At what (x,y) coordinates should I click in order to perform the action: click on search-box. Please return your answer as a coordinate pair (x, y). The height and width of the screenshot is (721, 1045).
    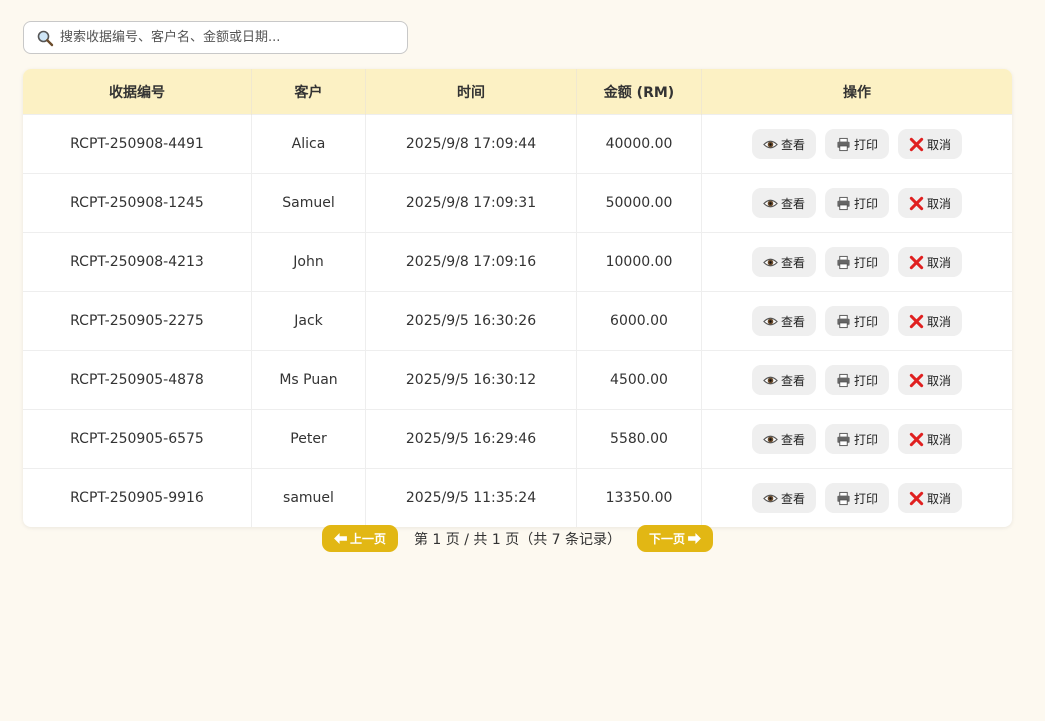
    Looking at the image, I should click on (215, 37).